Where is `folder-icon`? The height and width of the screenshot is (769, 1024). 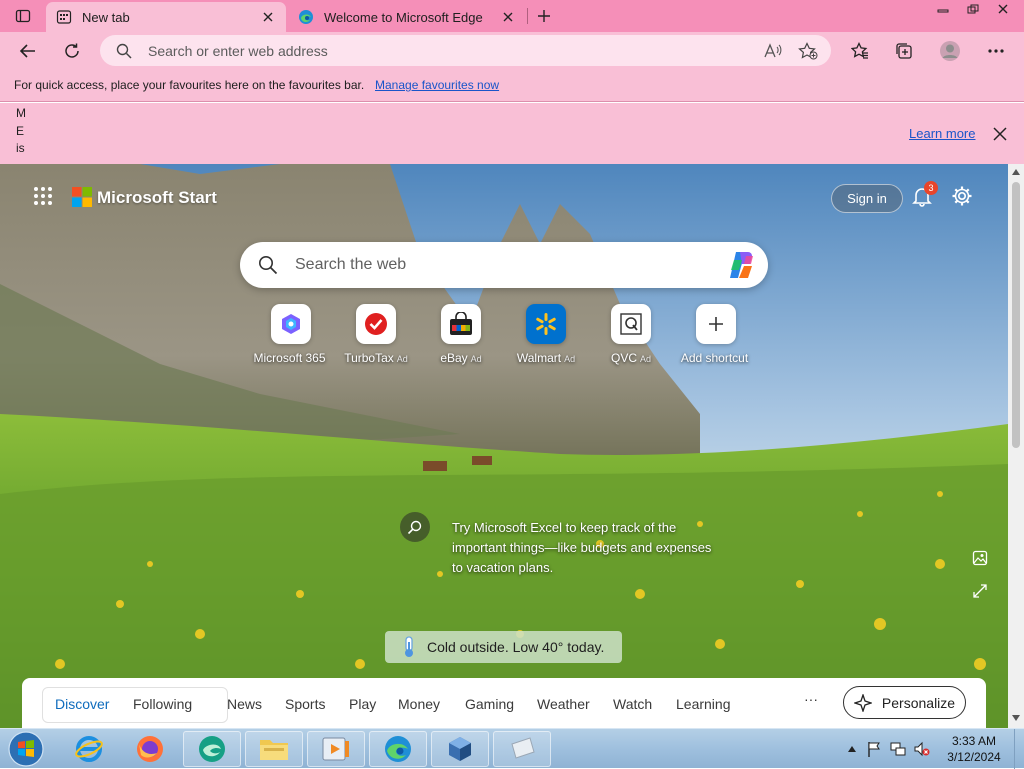 folder-icon is located at coordinates (274, 749).